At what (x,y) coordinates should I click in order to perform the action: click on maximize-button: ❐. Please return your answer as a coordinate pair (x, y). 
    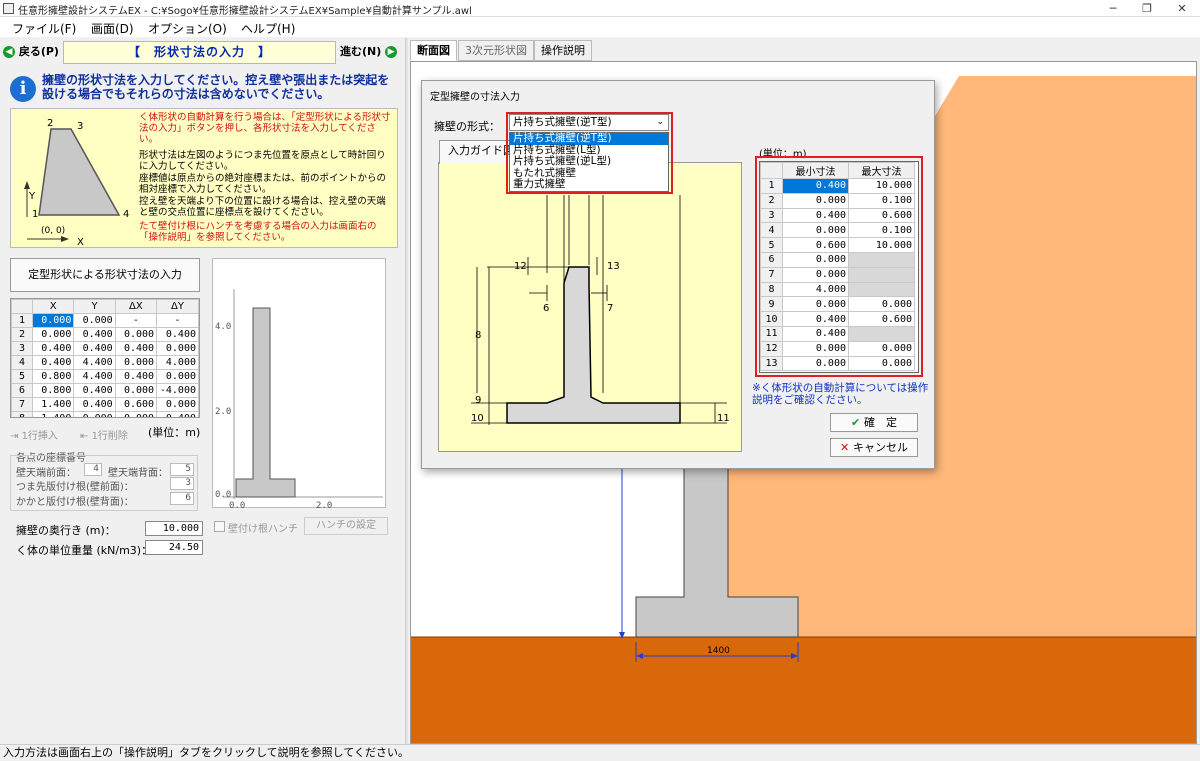
    Looking at the image, I should click on (1147, 8).